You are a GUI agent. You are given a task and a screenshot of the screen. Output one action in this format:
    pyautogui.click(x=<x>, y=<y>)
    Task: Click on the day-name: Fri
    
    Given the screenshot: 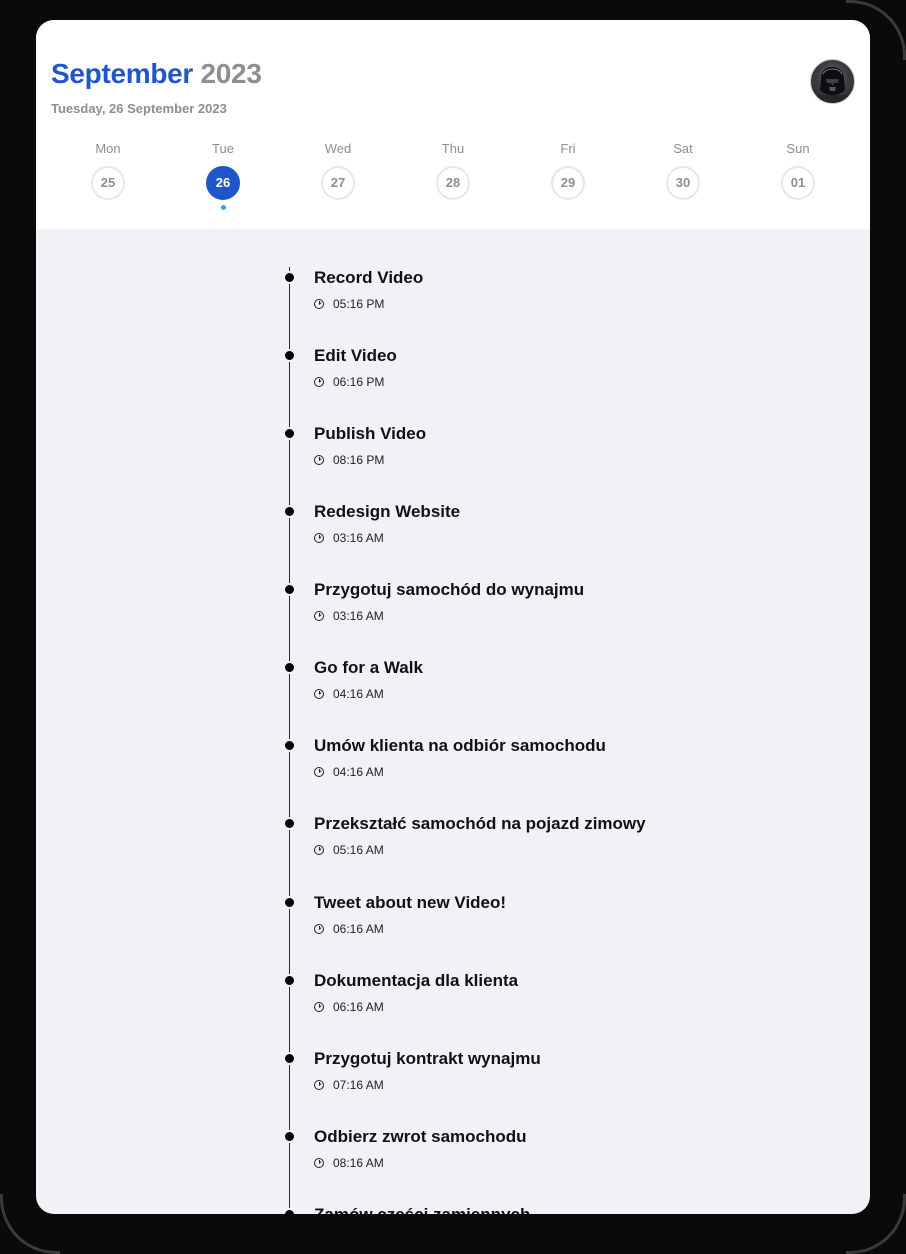 What is the action you would take?
    pyautogui.click(x=568, y=148)
    